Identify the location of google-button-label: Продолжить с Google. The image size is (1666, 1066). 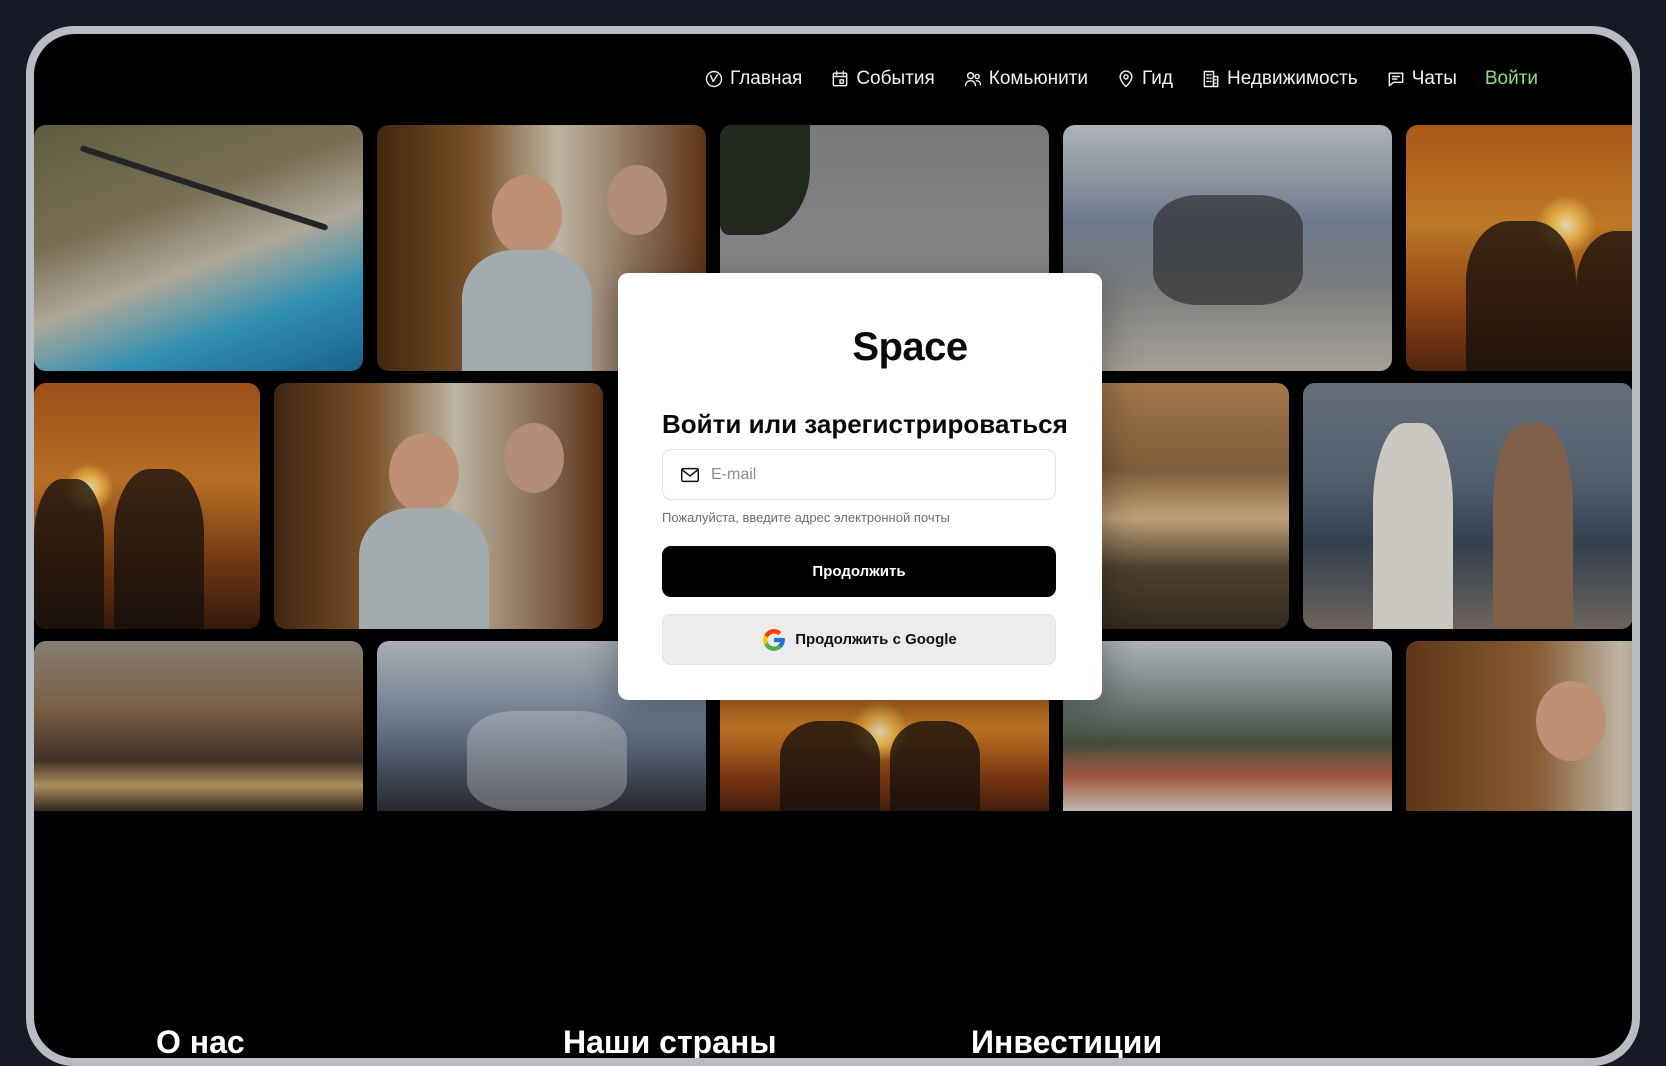
(876, 639).